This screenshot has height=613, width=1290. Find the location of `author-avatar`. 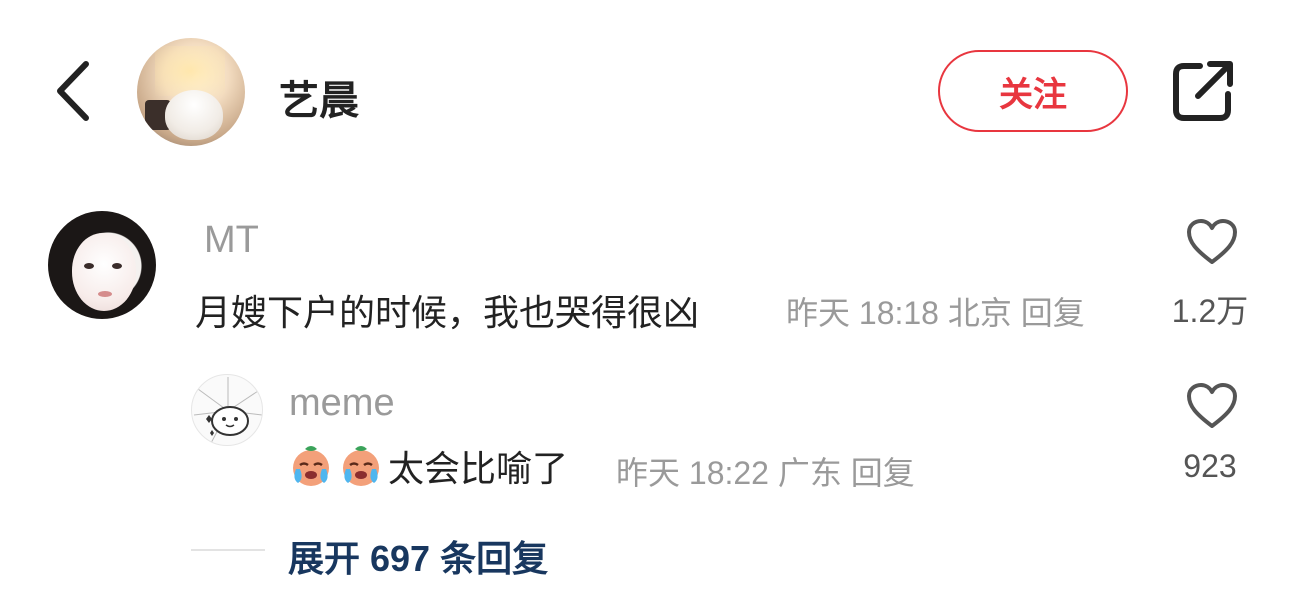

author-avatar is located at coordinates (191, 92).